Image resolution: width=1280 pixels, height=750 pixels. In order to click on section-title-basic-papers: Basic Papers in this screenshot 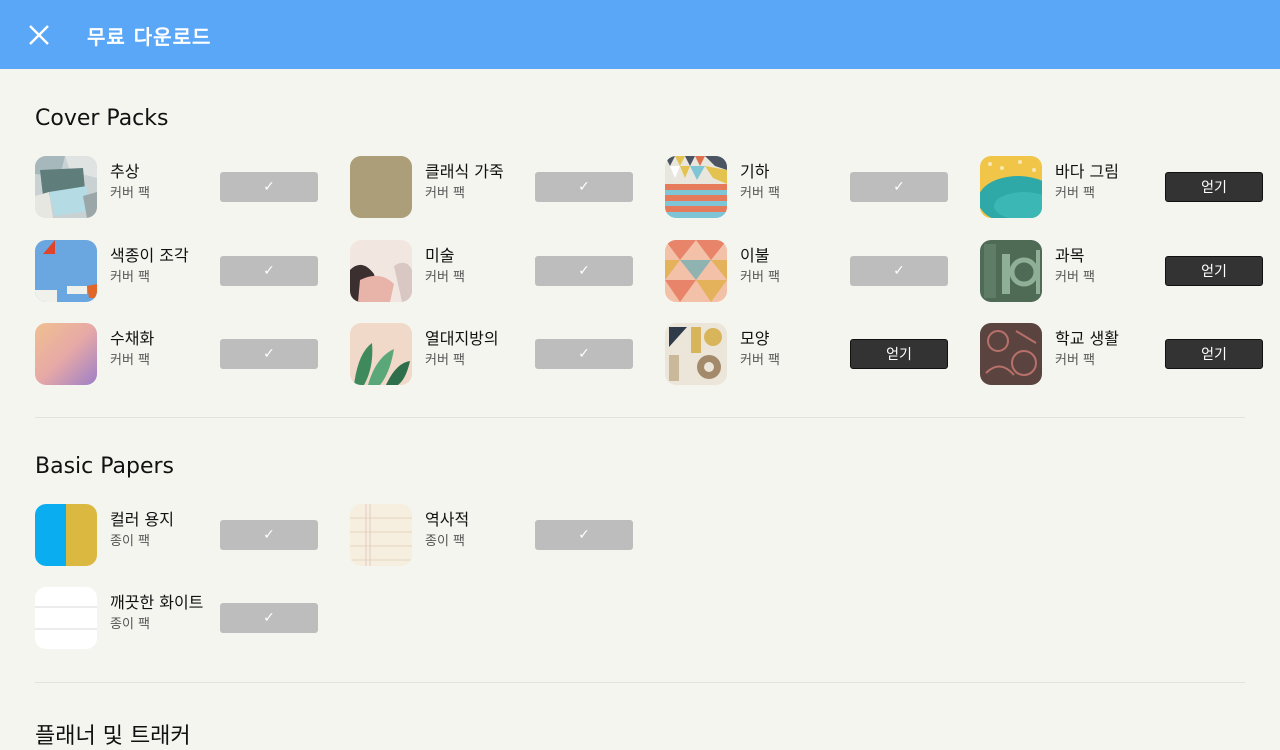, I will do `click(105, 466)`.